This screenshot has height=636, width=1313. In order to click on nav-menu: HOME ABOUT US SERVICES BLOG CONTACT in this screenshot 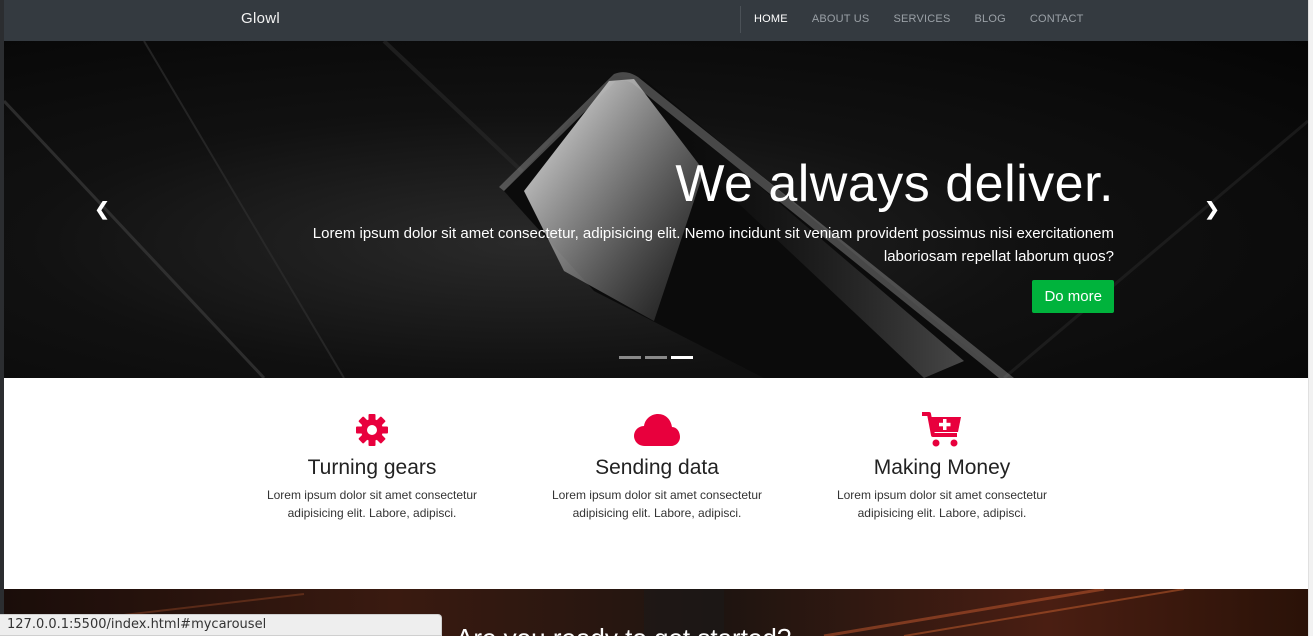, I will do `click(931, 19)`.